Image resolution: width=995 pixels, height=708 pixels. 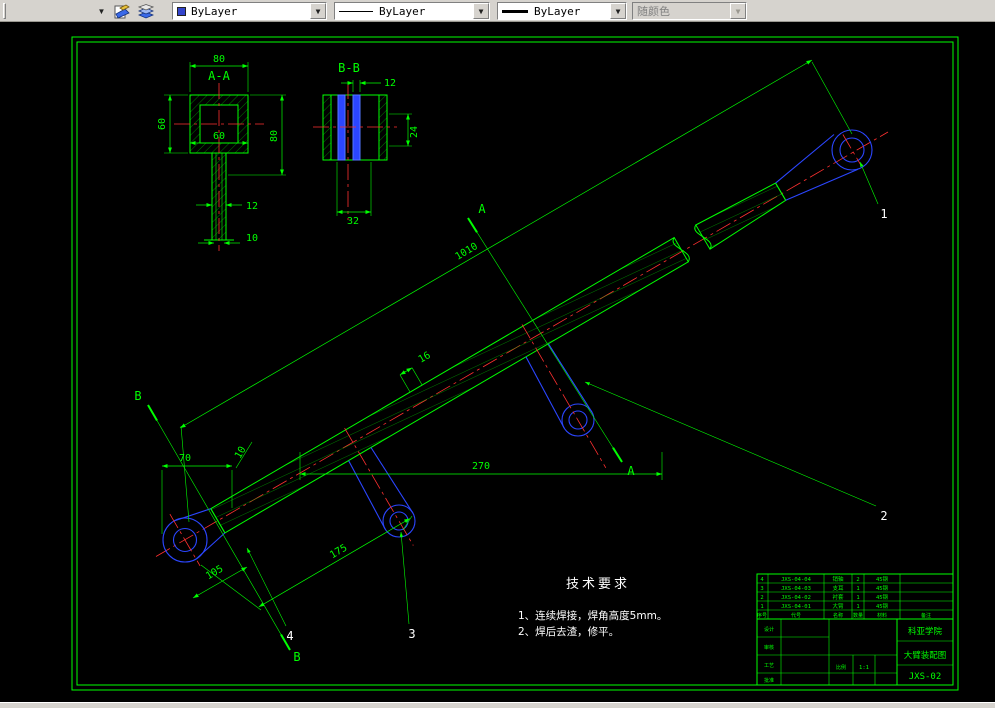 I want to click on balloon-4: 4, so click(x=289, y=636).